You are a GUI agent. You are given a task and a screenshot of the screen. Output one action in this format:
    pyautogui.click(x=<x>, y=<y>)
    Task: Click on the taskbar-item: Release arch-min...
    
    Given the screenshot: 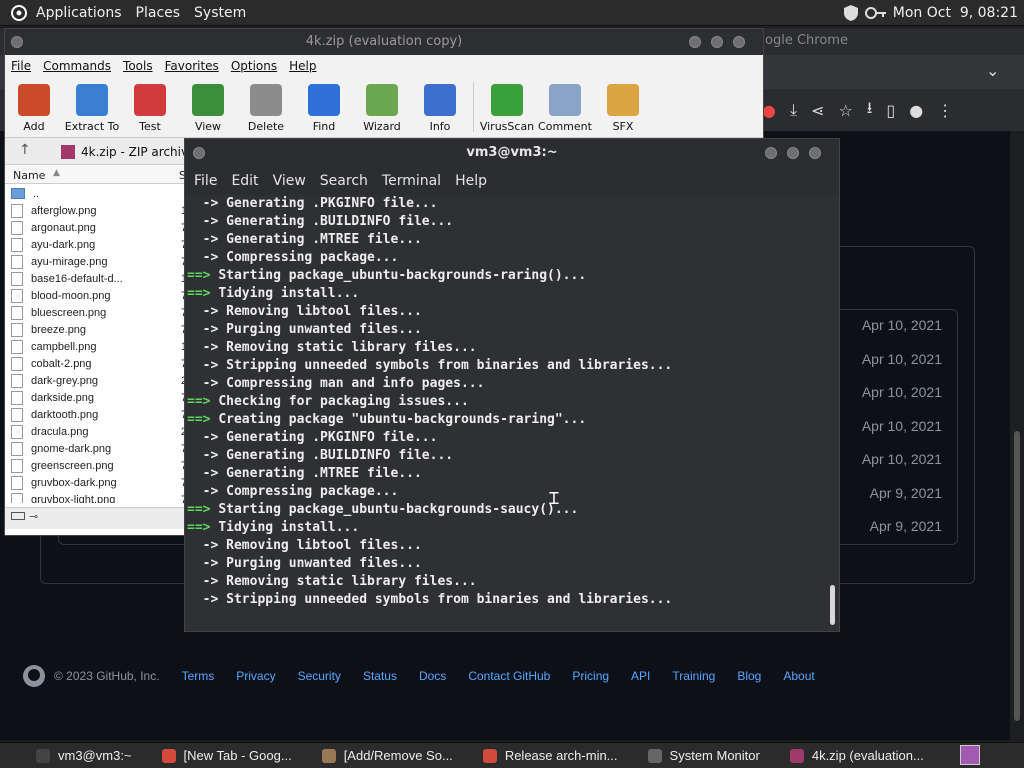 What is the action you would take?
    pyautogui.click(x=550, y=756)
    